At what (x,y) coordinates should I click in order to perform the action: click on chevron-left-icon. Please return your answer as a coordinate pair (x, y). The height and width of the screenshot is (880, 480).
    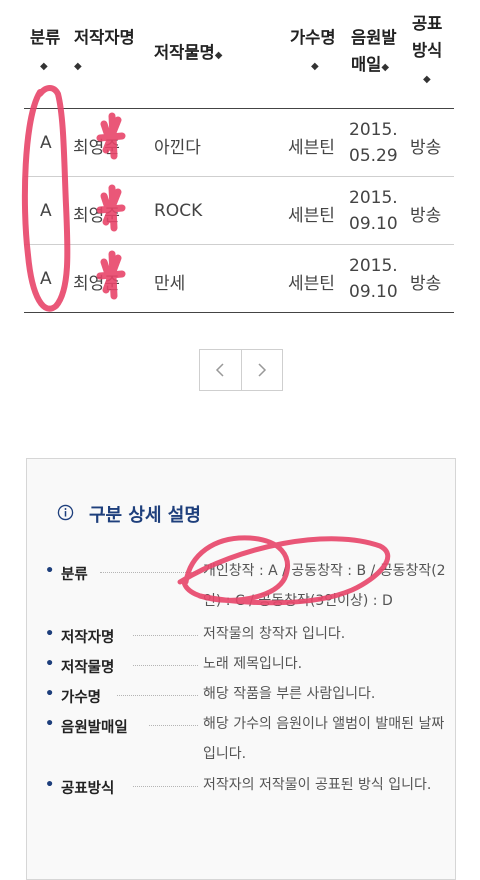
    Looking at the image, I should click on (220, 370).